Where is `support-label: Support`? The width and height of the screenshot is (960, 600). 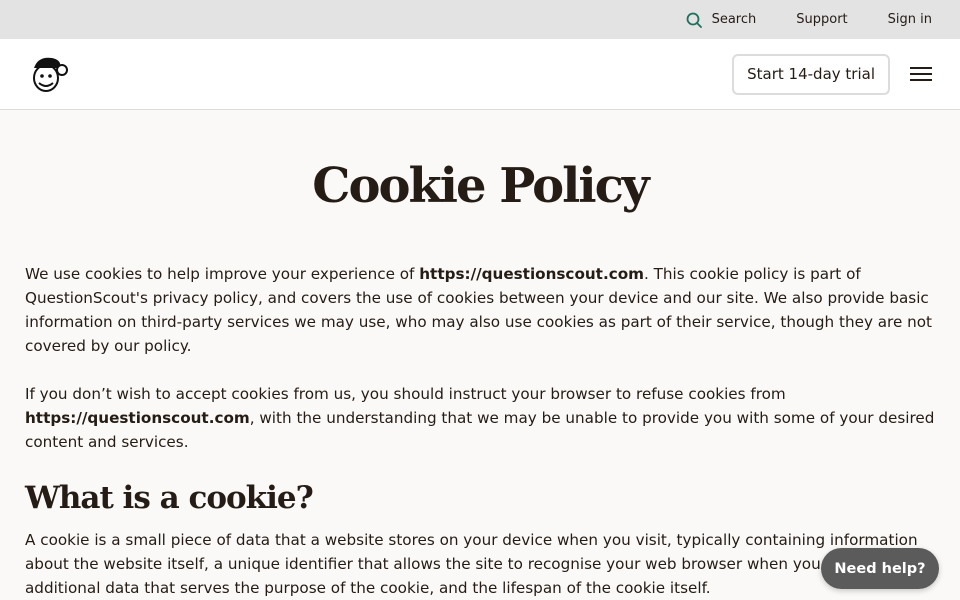
support-label: Support is located at coordinates (822, 19).